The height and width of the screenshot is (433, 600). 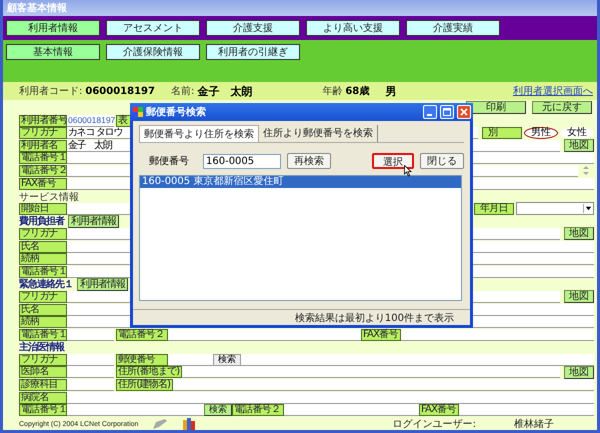 I want to click on field-label: 利用者名, so click(x=43, y=146).